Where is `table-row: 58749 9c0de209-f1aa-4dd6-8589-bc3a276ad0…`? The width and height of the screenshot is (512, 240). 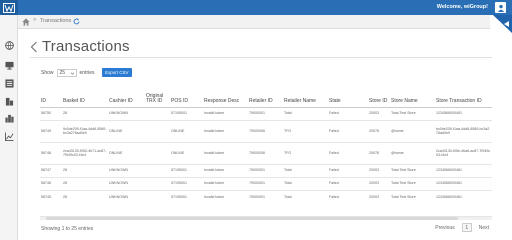
table-row: 58749 9c0de209-f1aa-4dd6-8589-bc3a276ad0… is located at coordinates (266, 130).